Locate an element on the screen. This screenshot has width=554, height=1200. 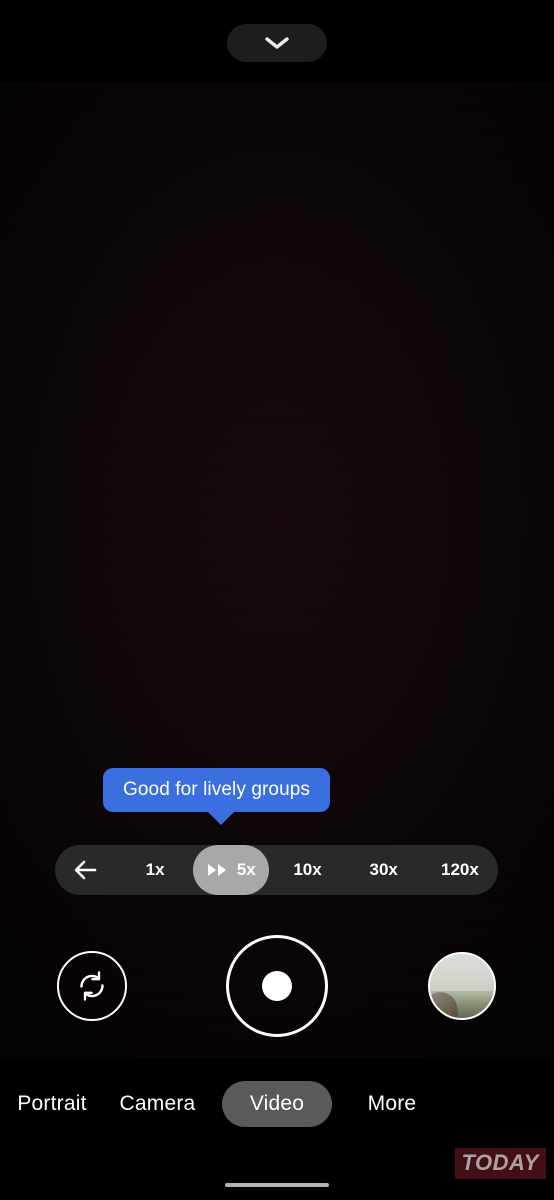
record-button-icon is located at coordinates (277, 986).